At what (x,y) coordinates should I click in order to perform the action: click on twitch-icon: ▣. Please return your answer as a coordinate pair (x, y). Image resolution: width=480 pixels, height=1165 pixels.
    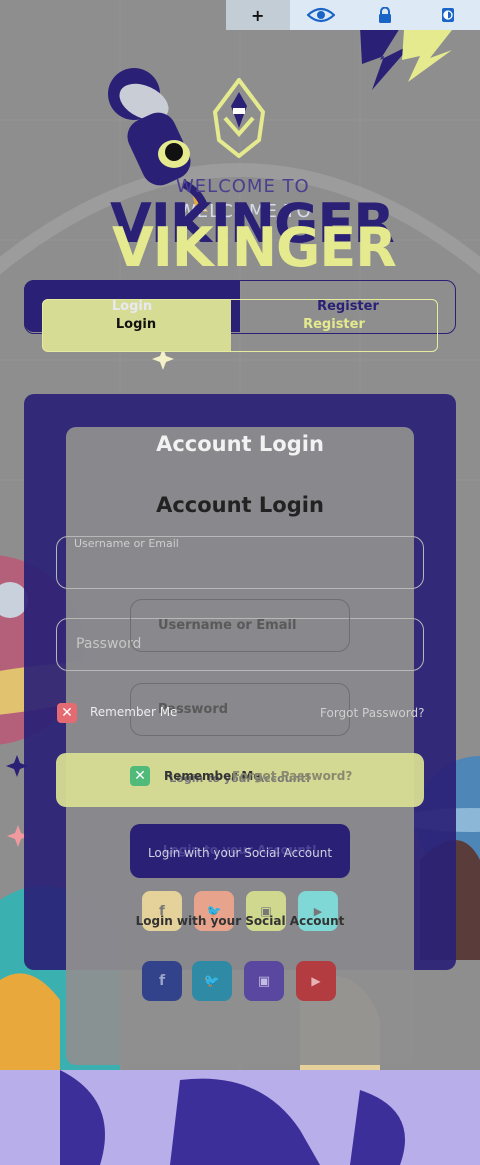
    Looking at the image, I should click on (264, 981).